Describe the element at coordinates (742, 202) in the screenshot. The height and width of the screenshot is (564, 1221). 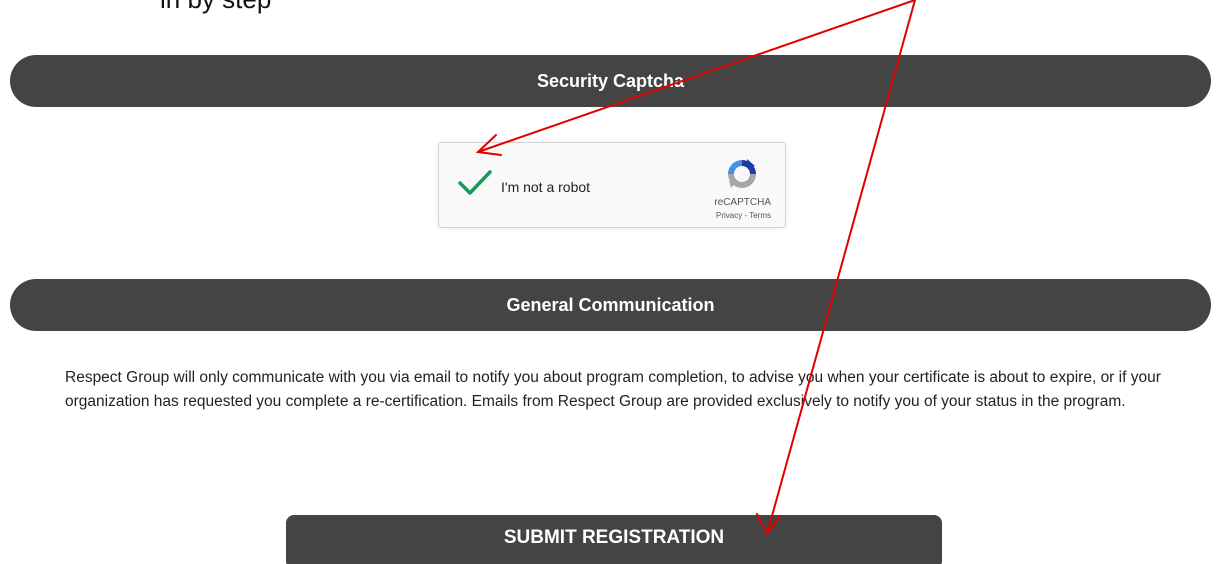
I see `recaptcha-brand: reCAPTCHA` at that location.